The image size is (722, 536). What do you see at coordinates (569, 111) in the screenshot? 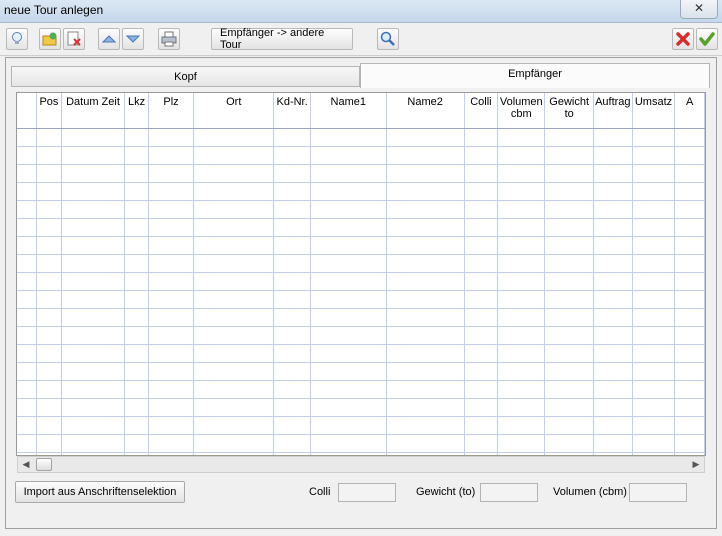
I see `column-header: Gewicht to` at bounding box center [569, 111].